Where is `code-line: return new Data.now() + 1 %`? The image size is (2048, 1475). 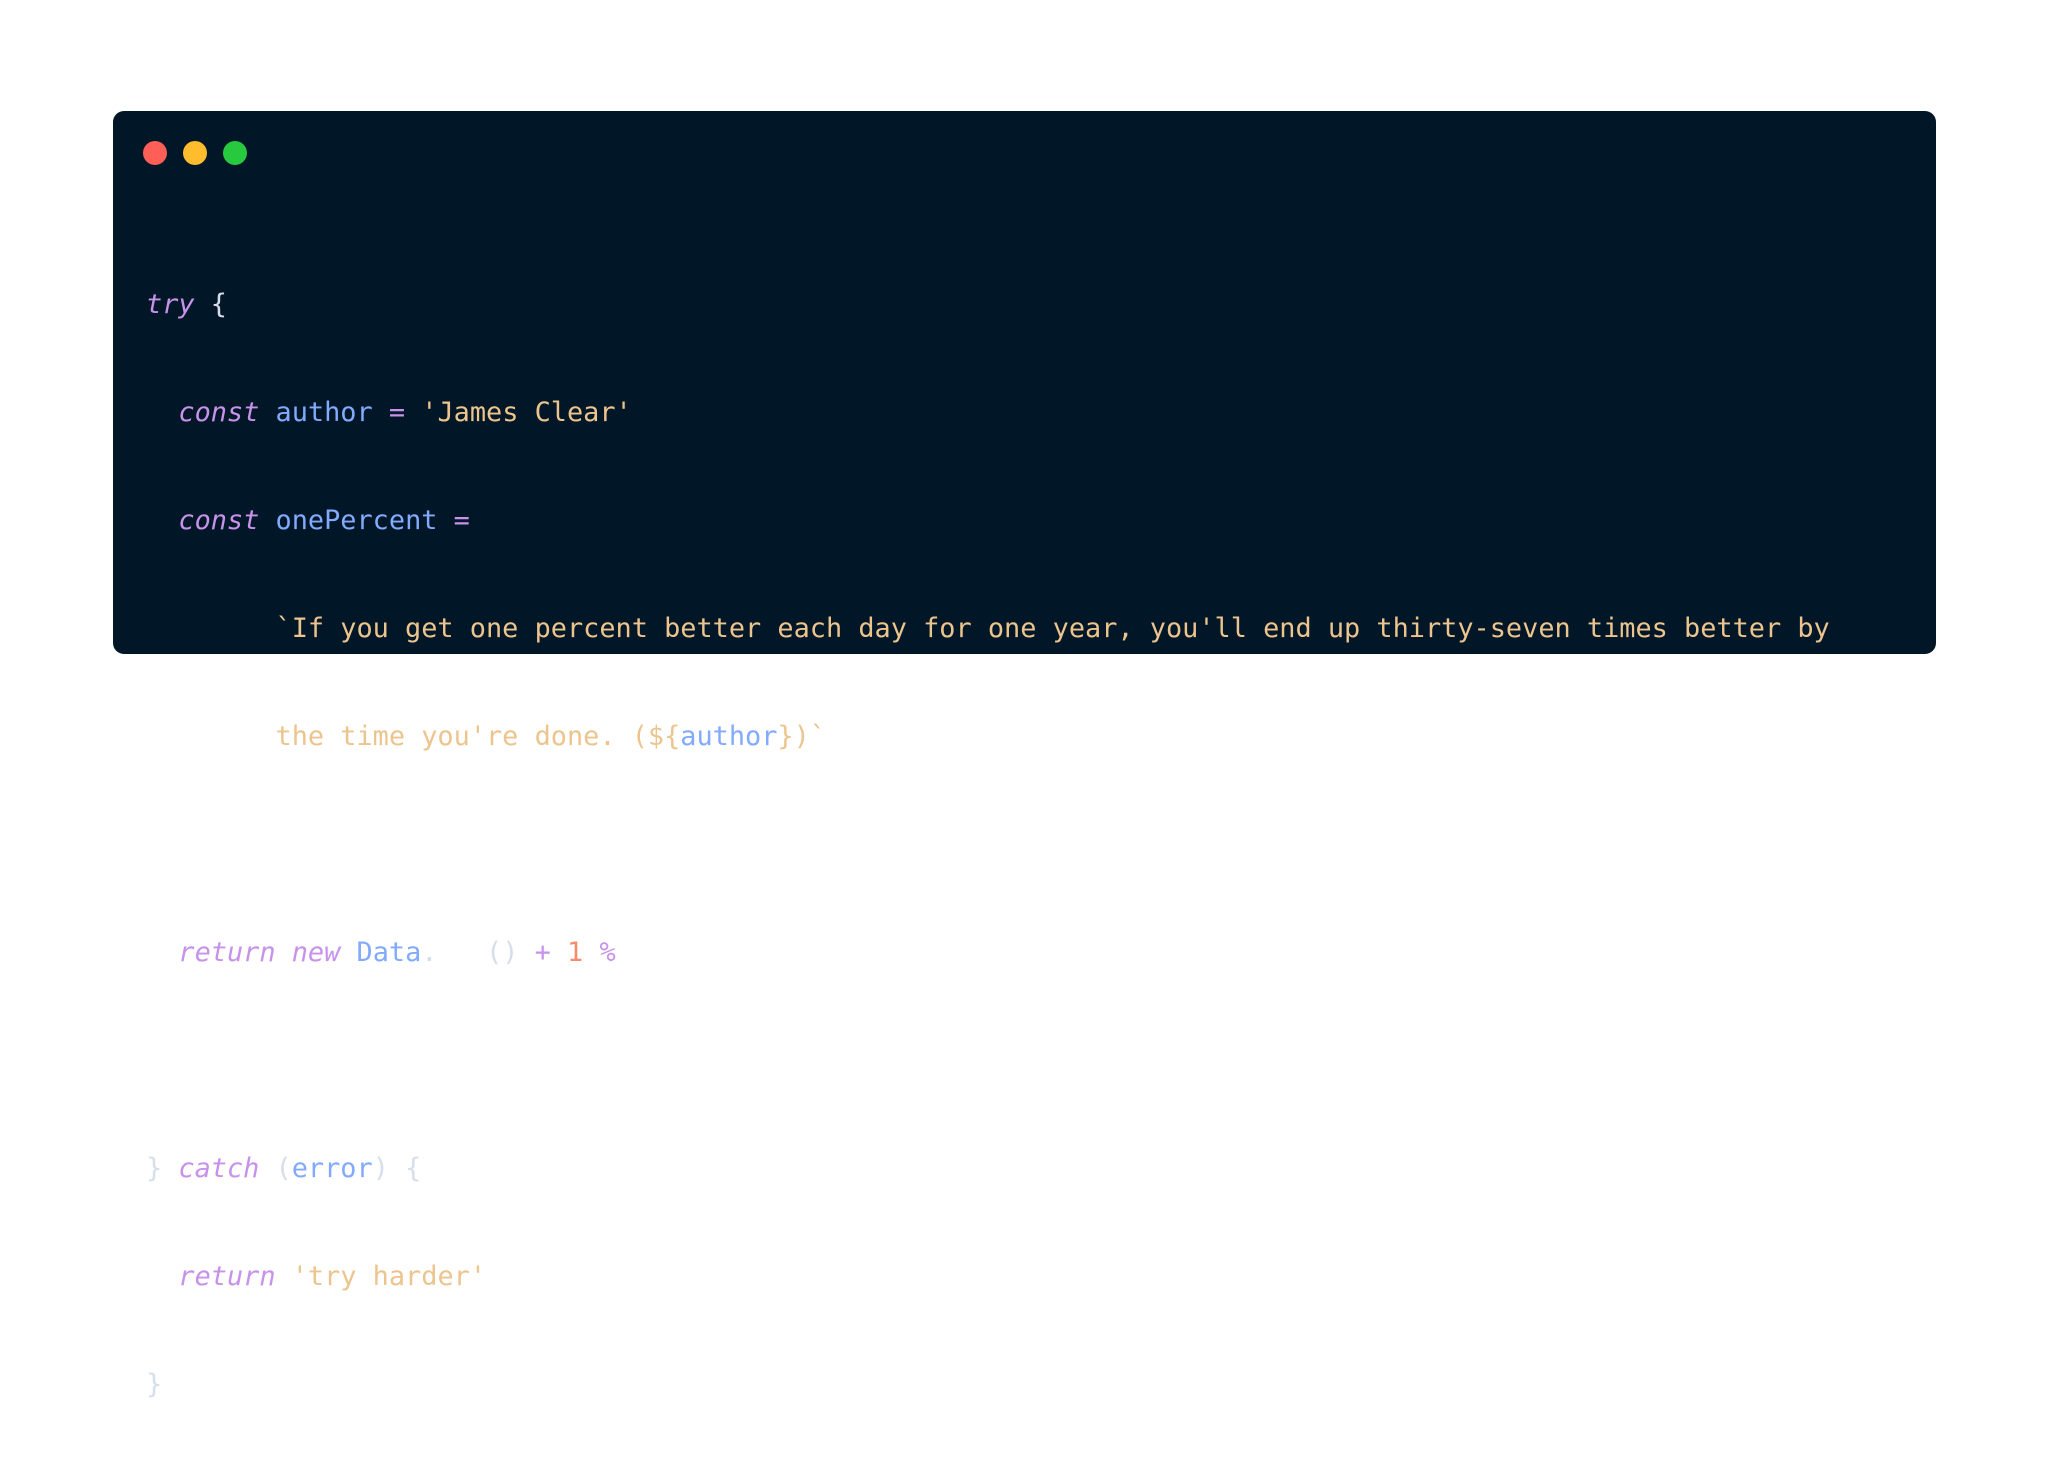
code-line: return new Data.now() + 1 % is located at coordinates (988, 953).